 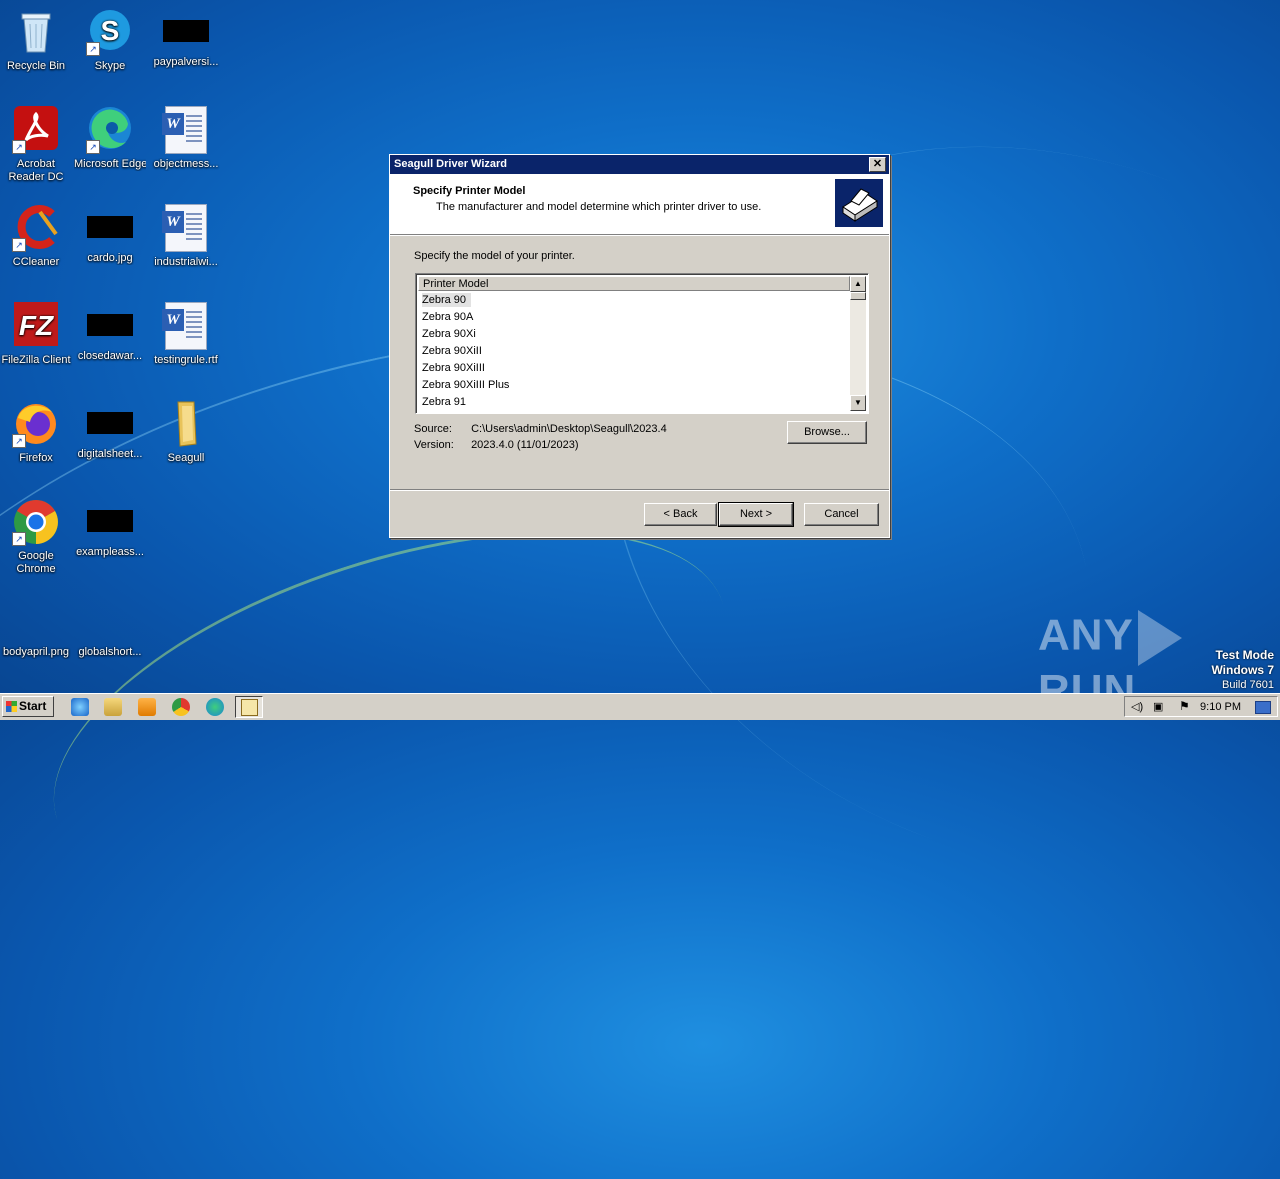 What do you see at coordinates (186, 360) in the screenshot?
I see `icon-label: testingrule.rtf` at bounding box center [186, 360].